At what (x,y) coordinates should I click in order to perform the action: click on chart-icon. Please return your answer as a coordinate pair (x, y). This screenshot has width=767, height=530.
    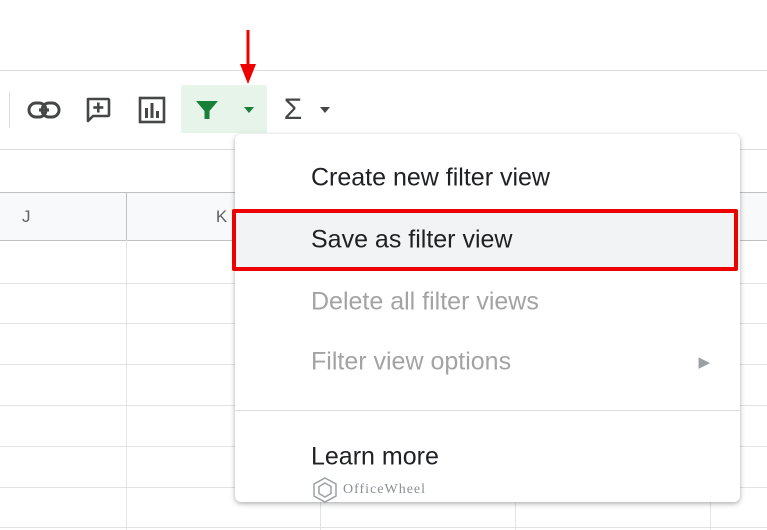
    Looking at the image, I should click on (152, 110).